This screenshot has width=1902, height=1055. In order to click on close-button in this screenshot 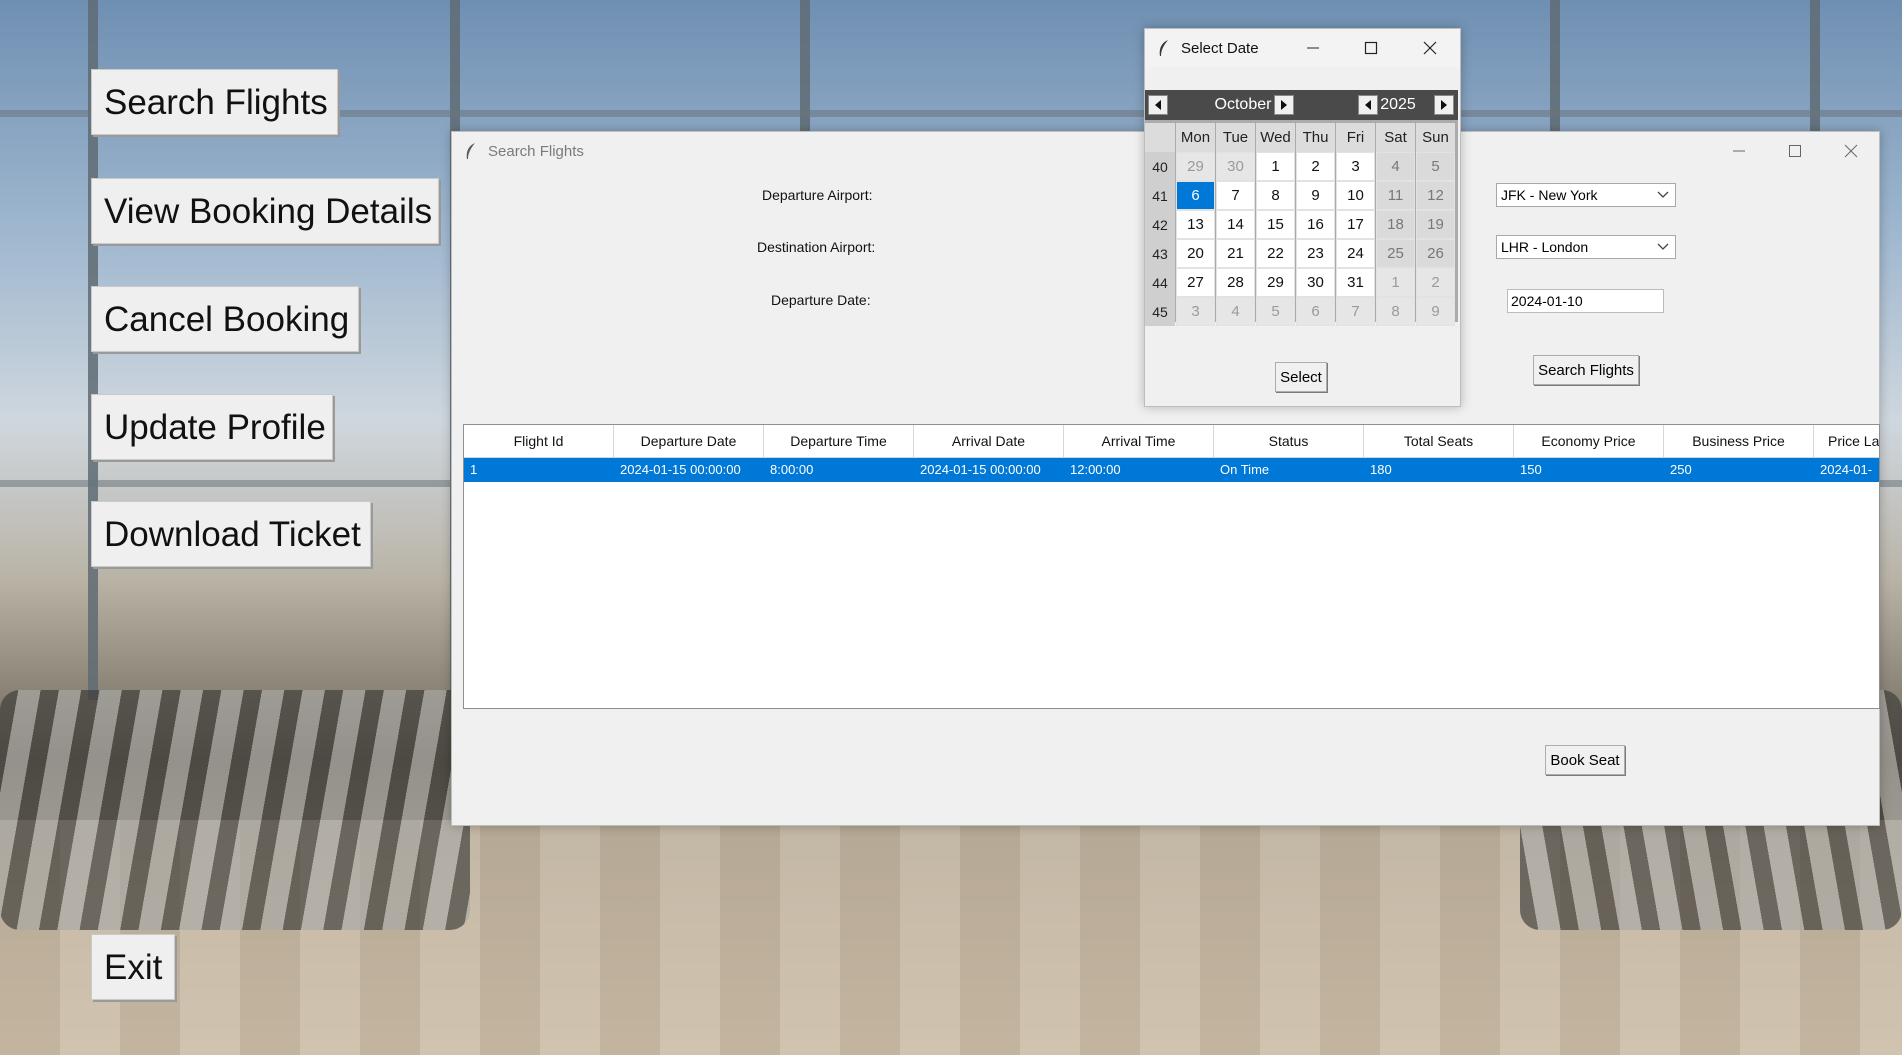, I will do `click(1851, 151)`.